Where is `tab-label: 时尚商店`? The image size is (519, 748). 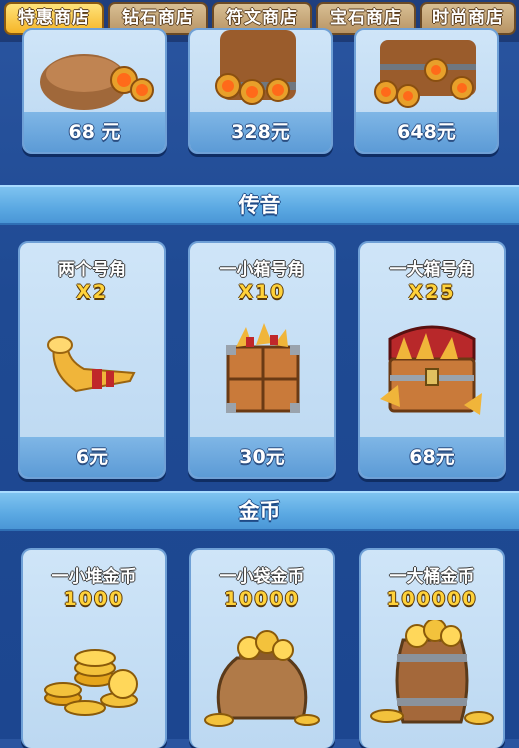
tab-label: 时尚商店 is located at coordinates (468, 18).